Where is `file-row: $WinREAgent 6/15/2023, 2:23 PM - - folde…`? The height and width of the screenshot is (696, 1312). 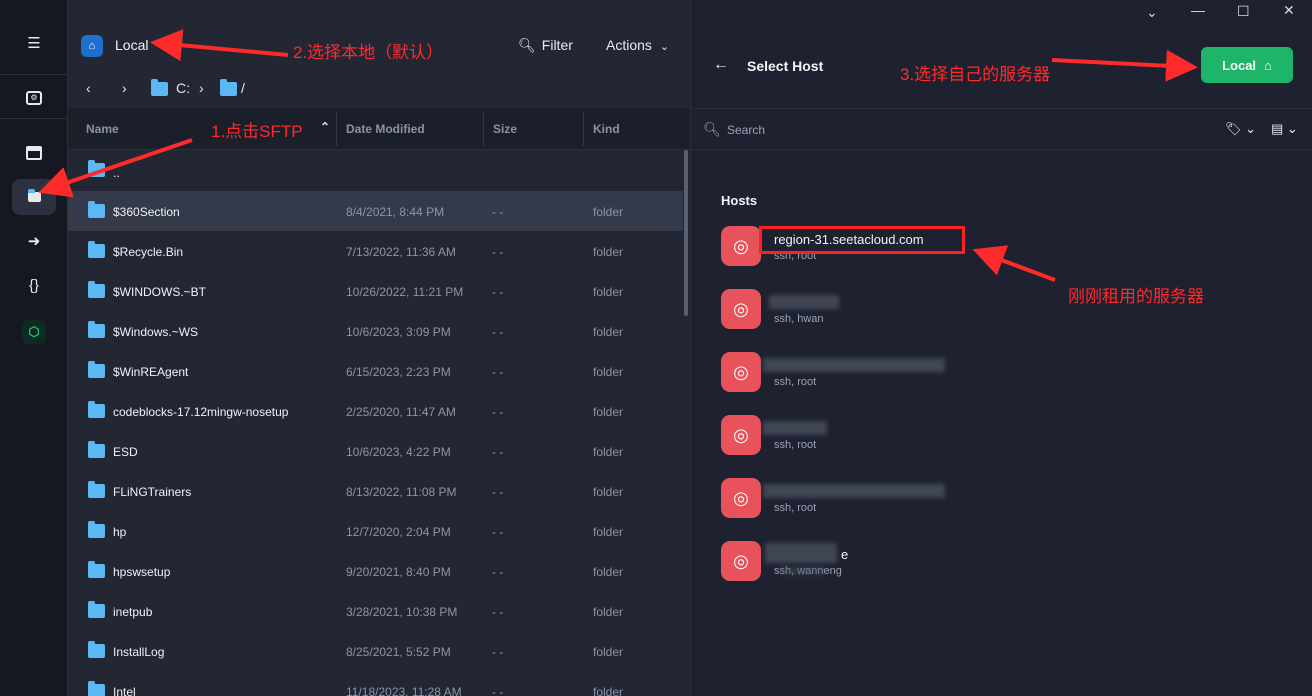 file-row: $WinREAgent 6/15/2023, 2:23 PM - - folde… is located at coordinates (375, 371).